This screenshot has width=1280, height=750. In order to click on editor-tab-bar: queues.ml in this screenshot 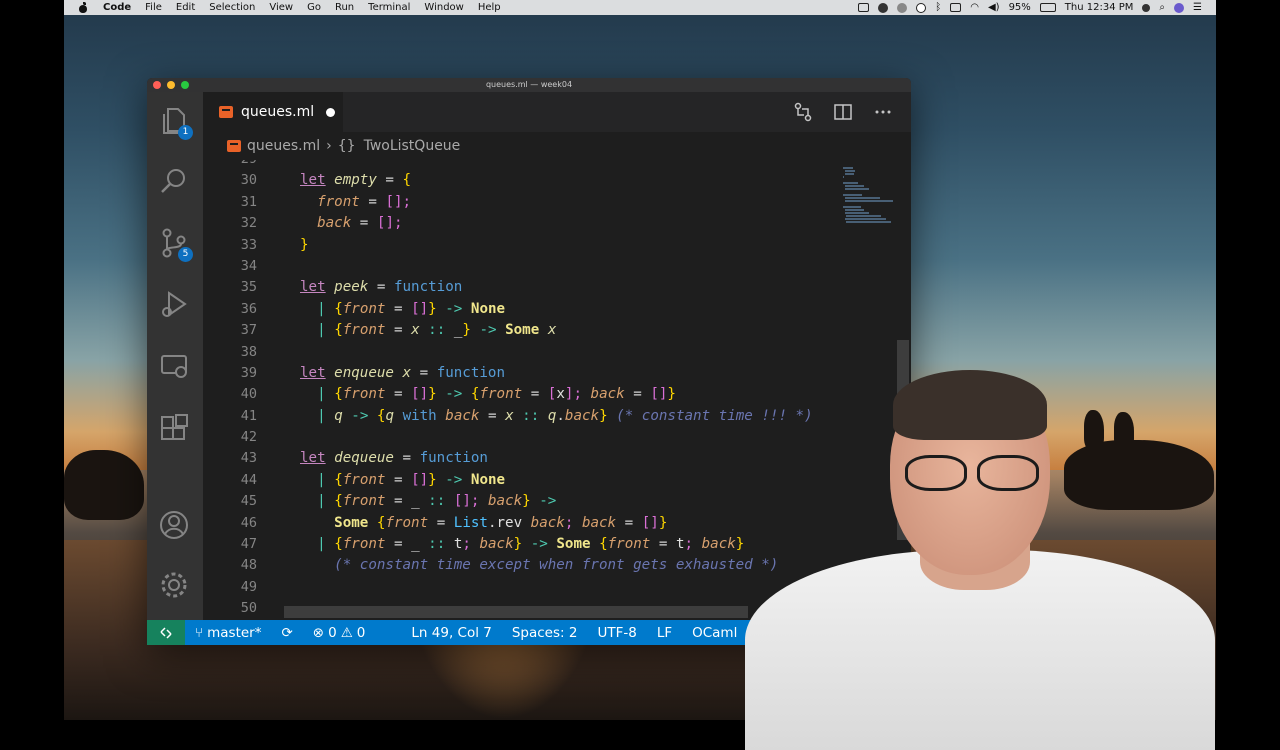, I will do `click(557, 112)`.